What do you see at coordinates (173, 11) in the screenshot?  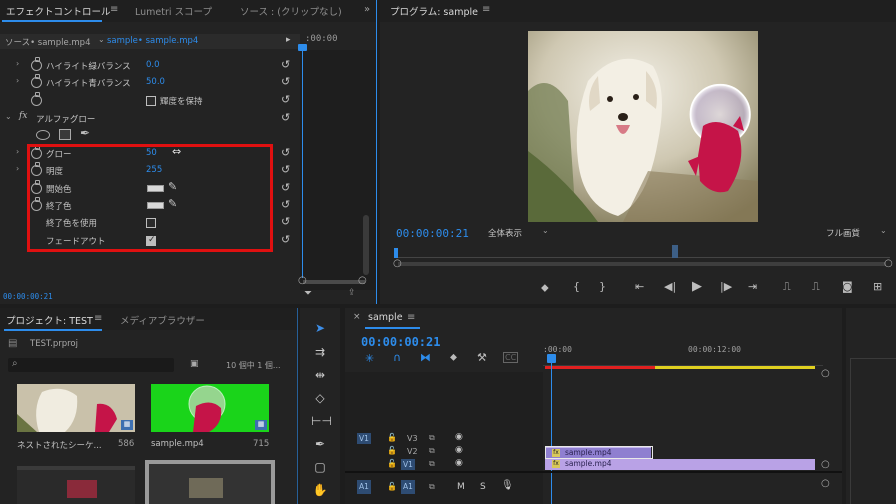 I see `tab-lumetri-scopes: Lumetri スコープ` at bounding box center [173, 11].